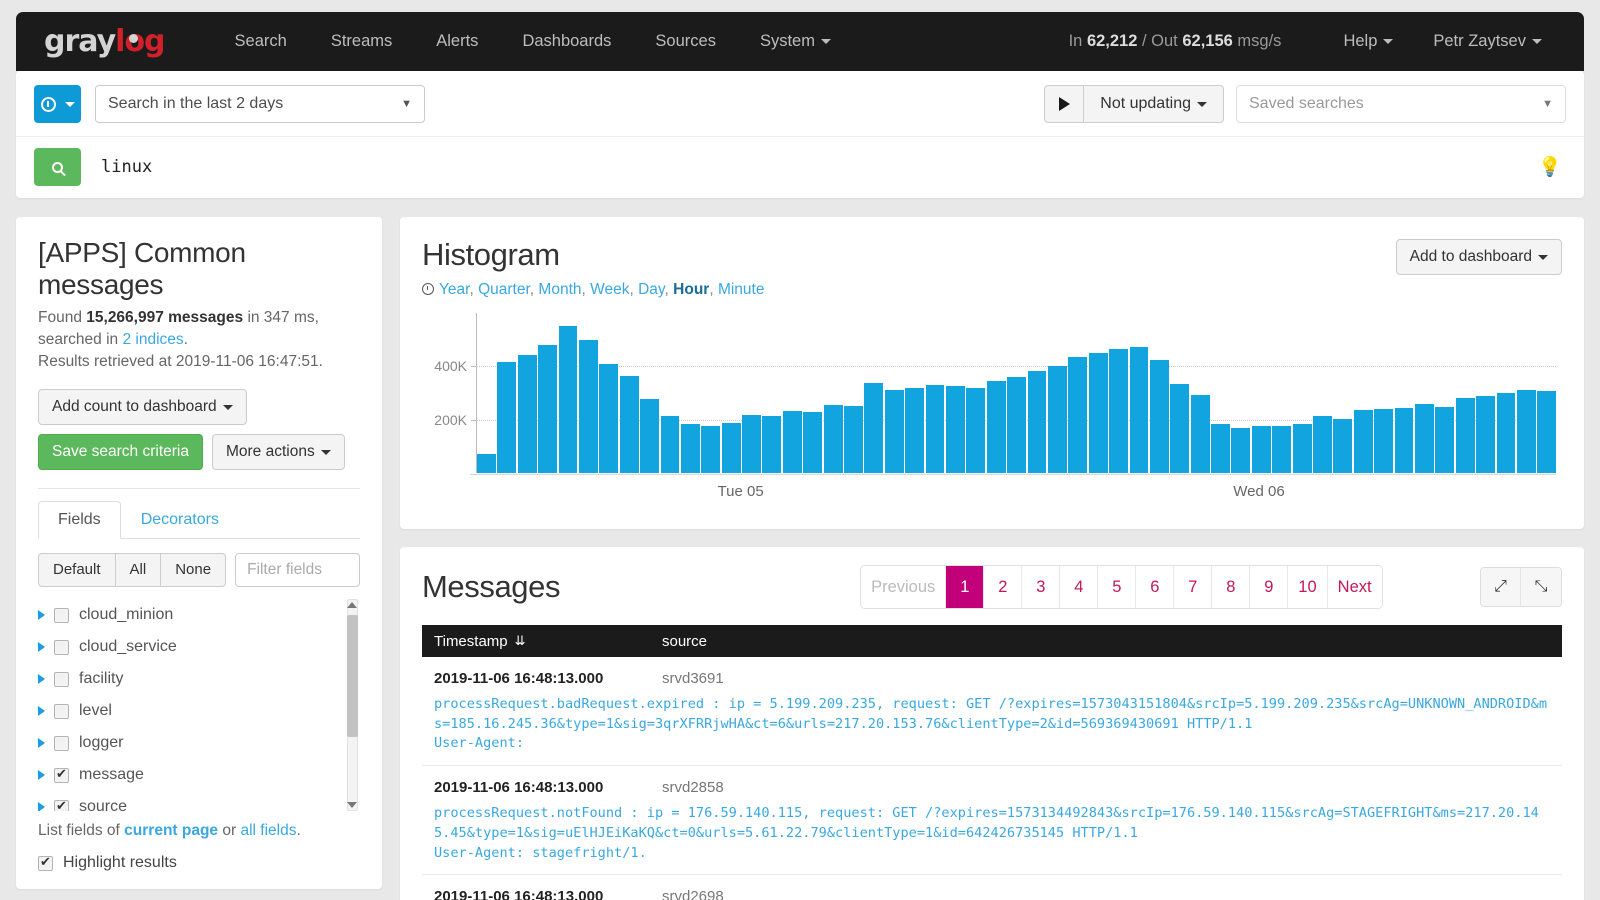 The image size is (1600, 900). I want to click on pagination-page-5: 5, so click(1117, 587).